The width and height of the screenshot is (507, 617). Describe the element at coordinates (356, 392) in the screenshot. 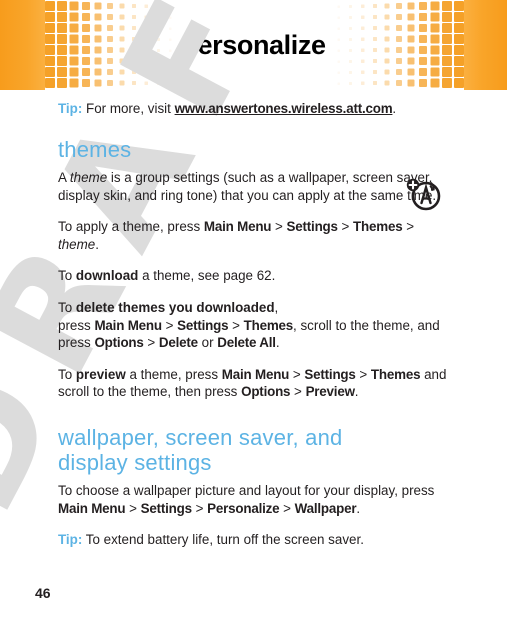

I see `preview-period: .` at that location.